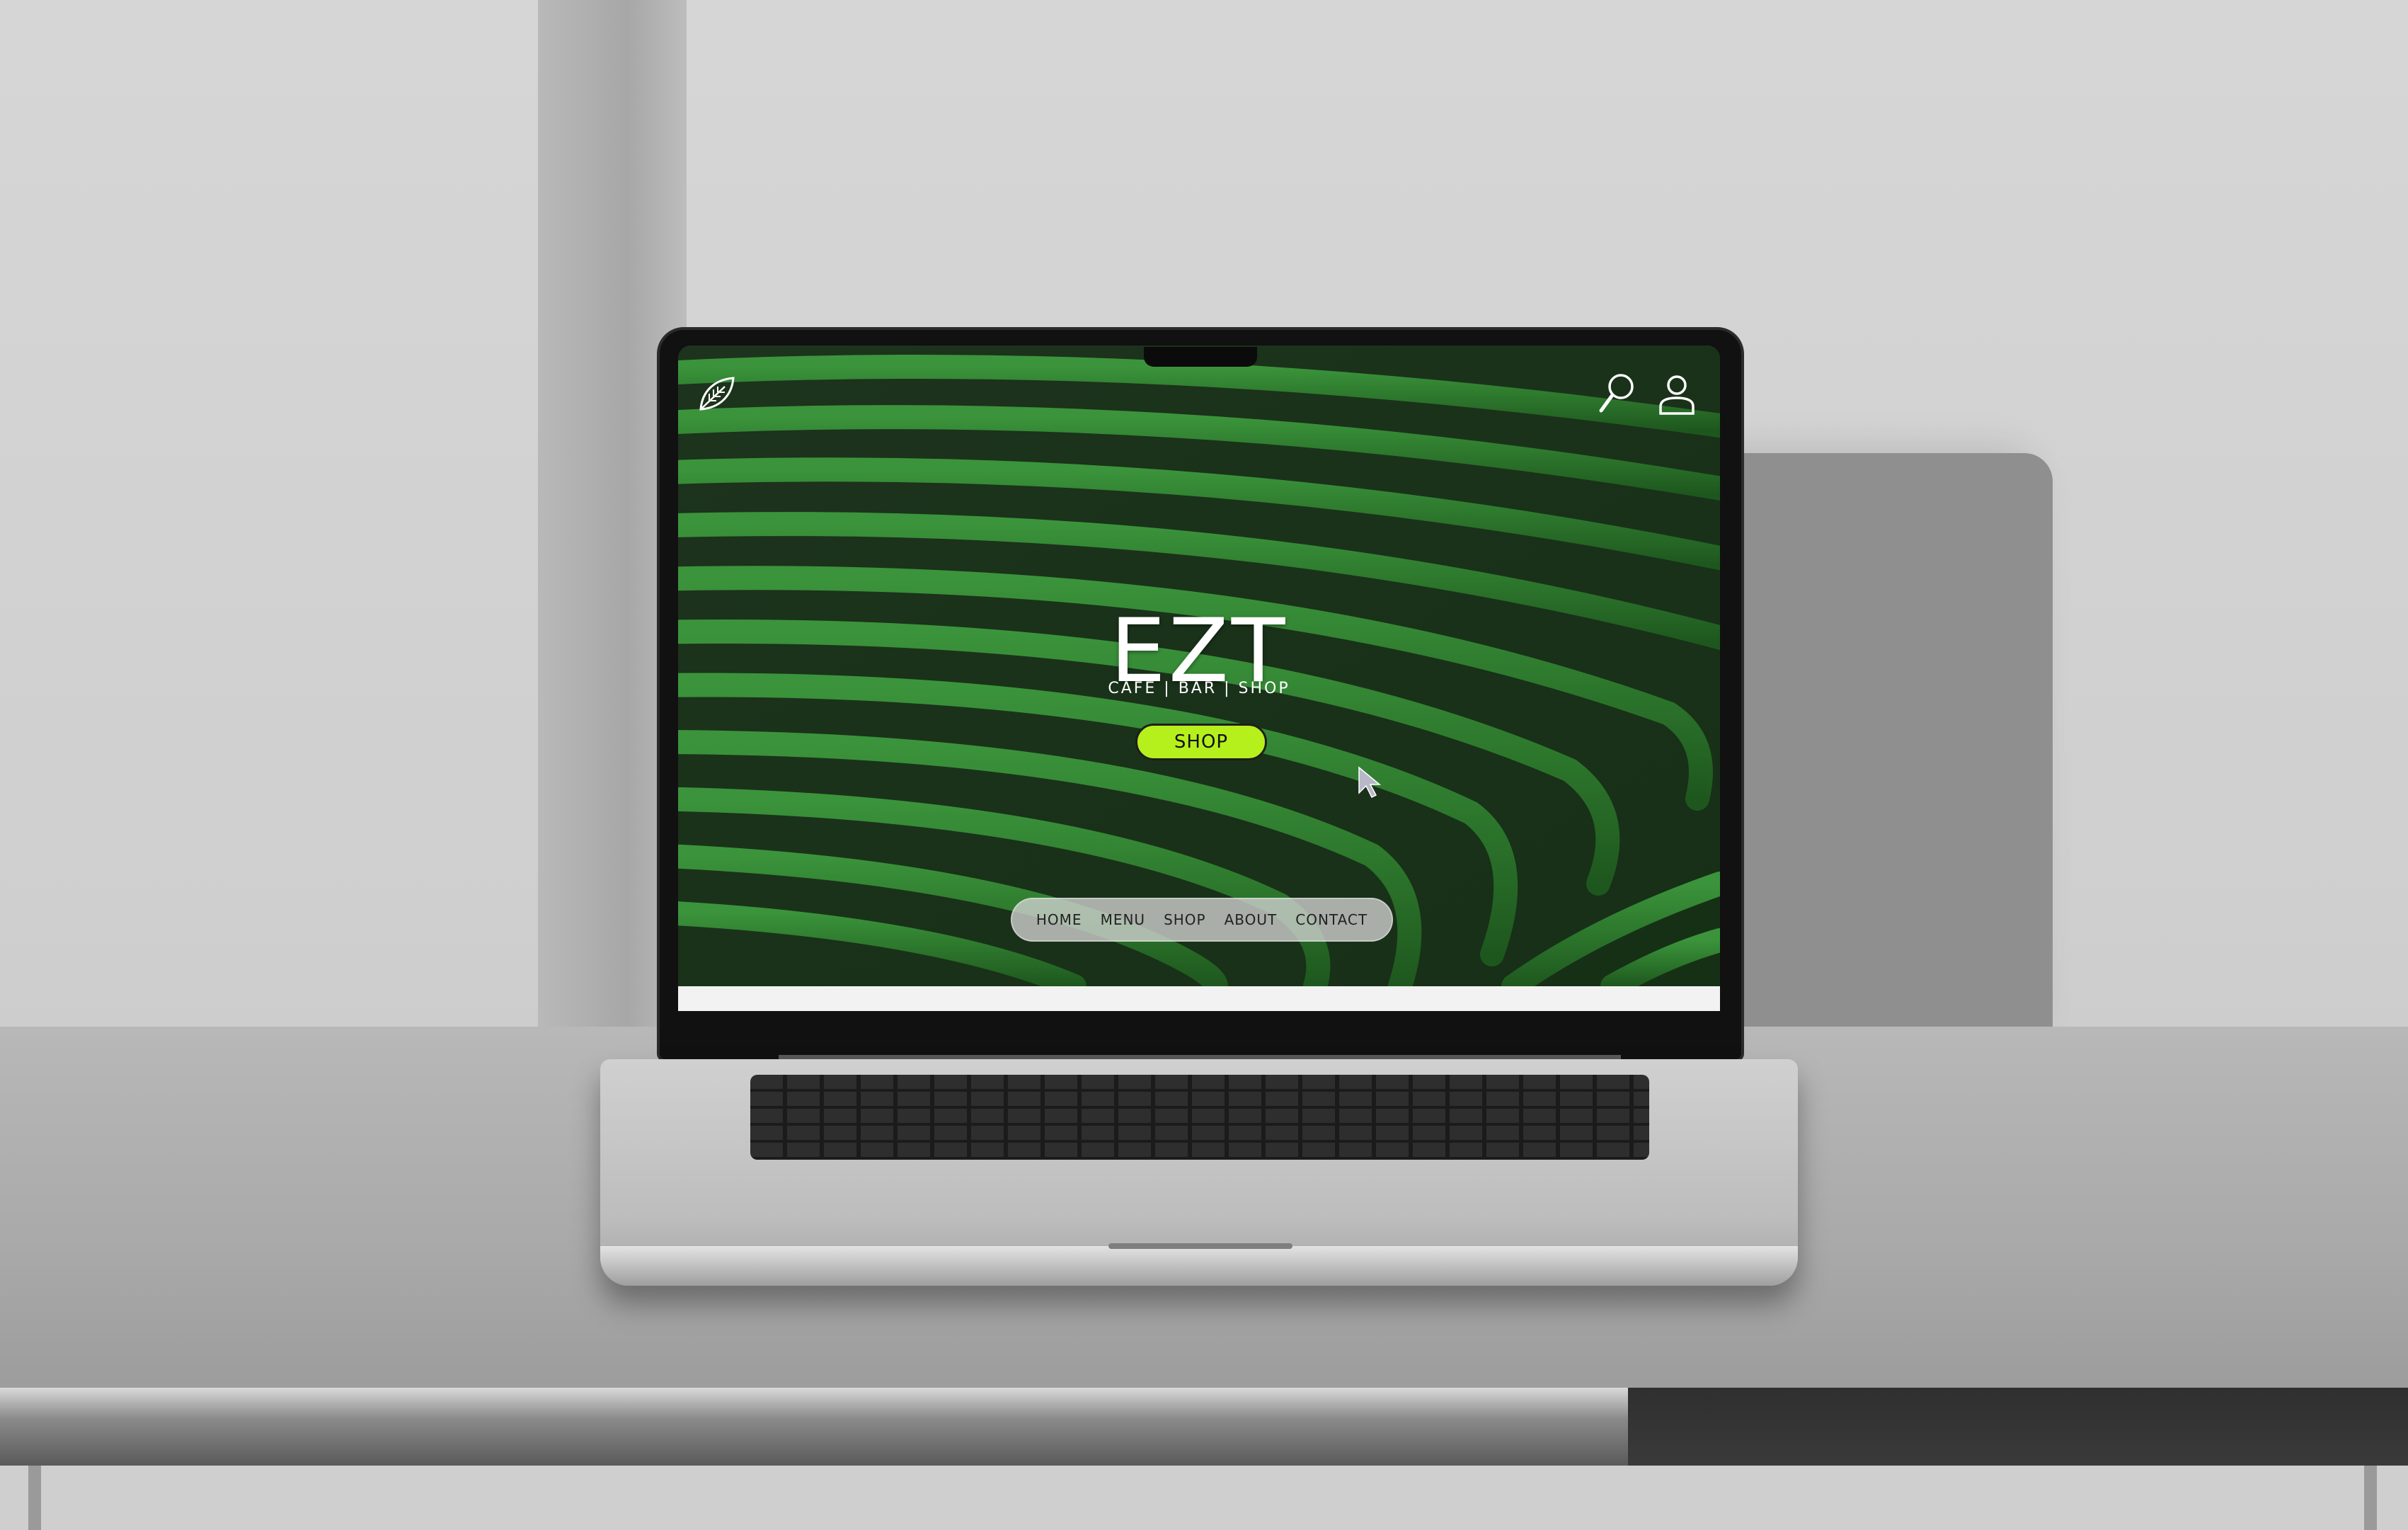  What do you see at coordinates (1059, 920) in the screenshot?
I see `nav-item-home: HOME` at bounding box center [1059, 920].